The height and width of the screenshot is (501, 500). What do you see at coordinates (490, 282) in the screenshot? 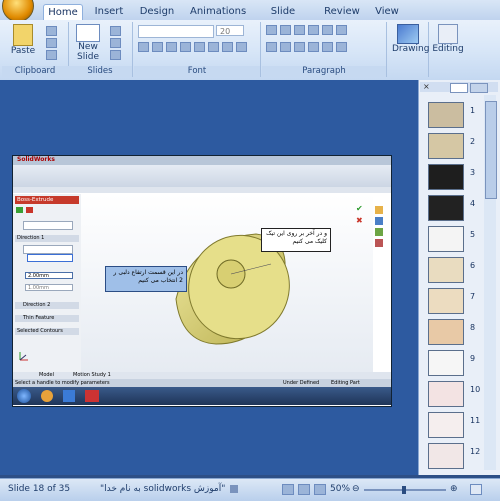
I see `slides-scrollbar` at bounding box center [490, 282].